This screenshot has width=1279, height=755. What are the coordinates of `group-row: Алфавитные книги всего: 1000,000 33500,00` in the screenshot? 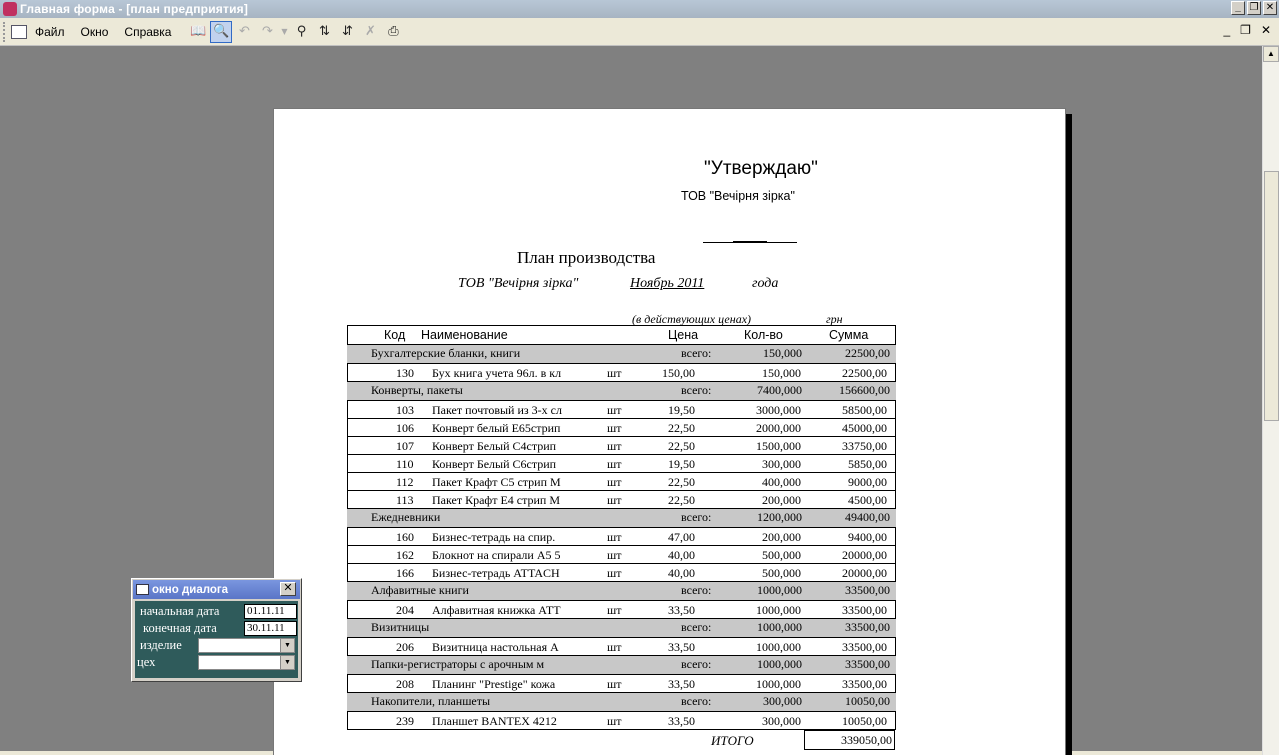 It's located at (621, 591).